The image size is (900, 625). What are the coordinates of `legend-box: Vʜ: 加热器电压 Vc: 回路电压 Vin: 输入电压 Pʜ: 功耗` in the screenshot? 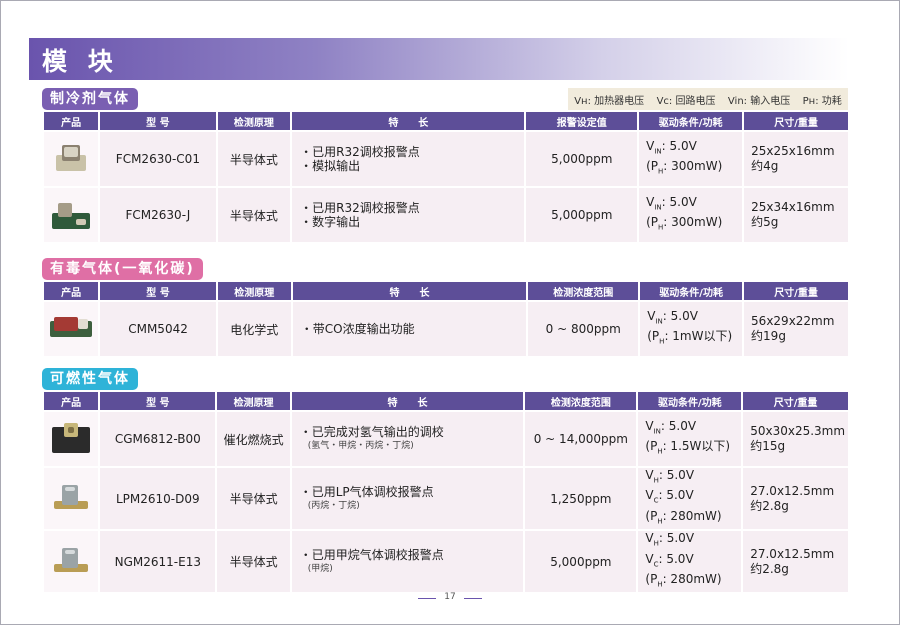 It's located at (708, 99).